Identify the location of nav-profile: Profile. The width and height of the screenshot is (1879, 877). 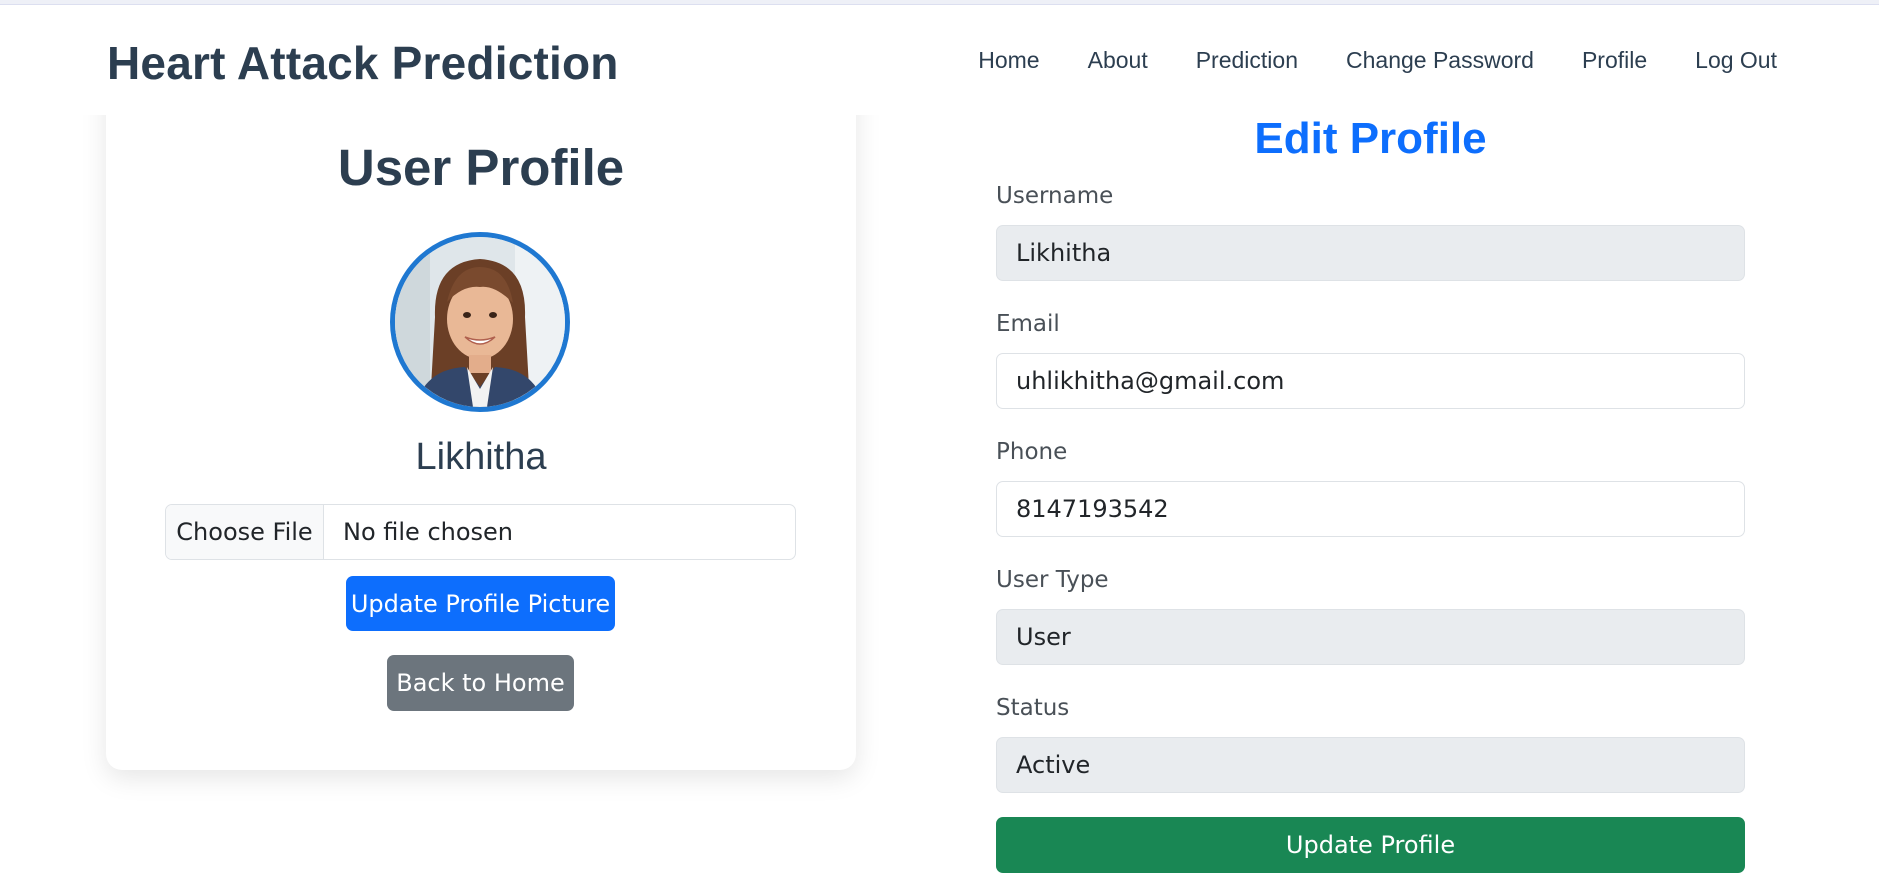
(1614, 60).